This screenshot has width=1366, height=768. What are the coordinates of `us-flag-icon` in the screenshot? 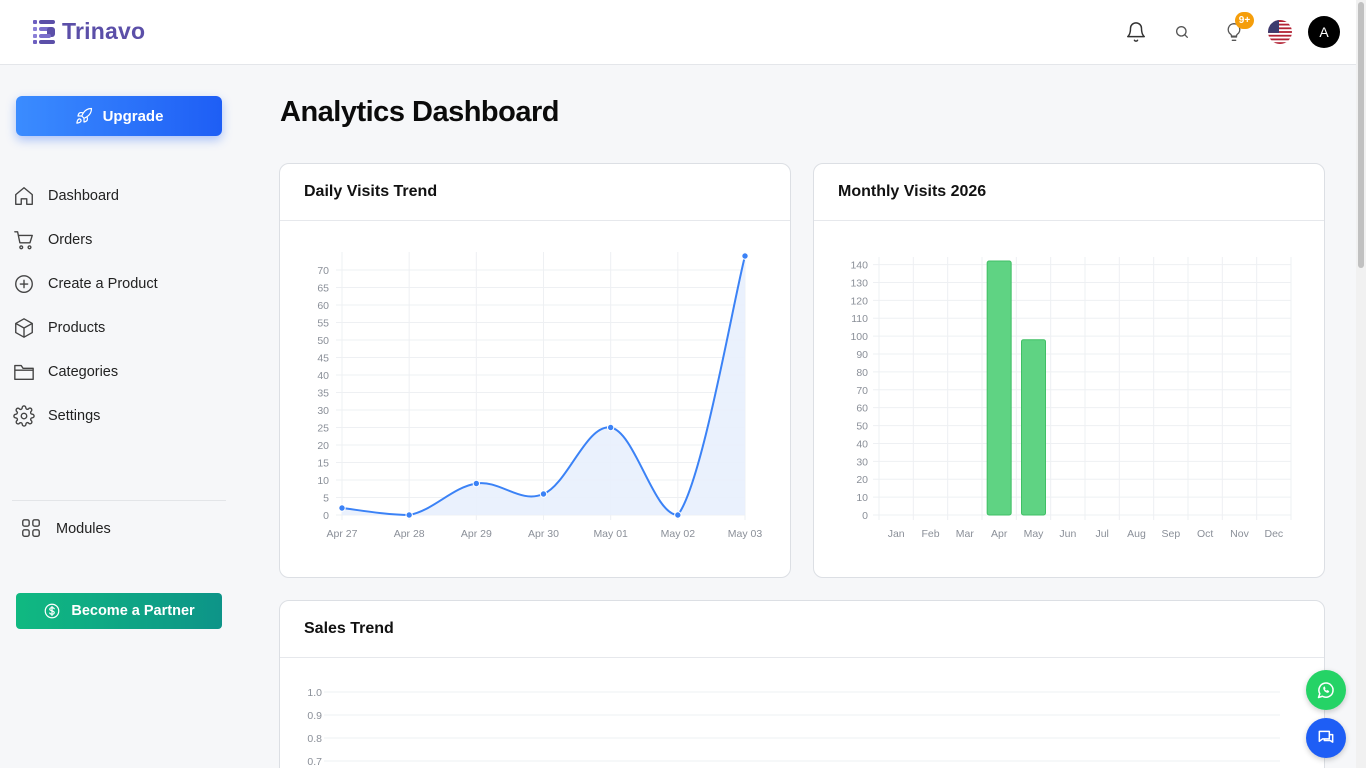 It's located at (1280, 32).